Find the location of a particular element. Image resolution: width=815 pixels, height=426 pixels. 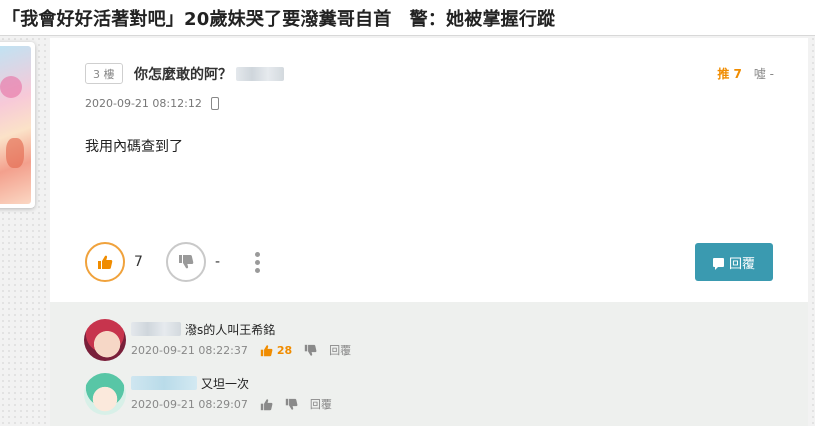

comment-text: 又坦一次 is located at coordinates (225, 383).